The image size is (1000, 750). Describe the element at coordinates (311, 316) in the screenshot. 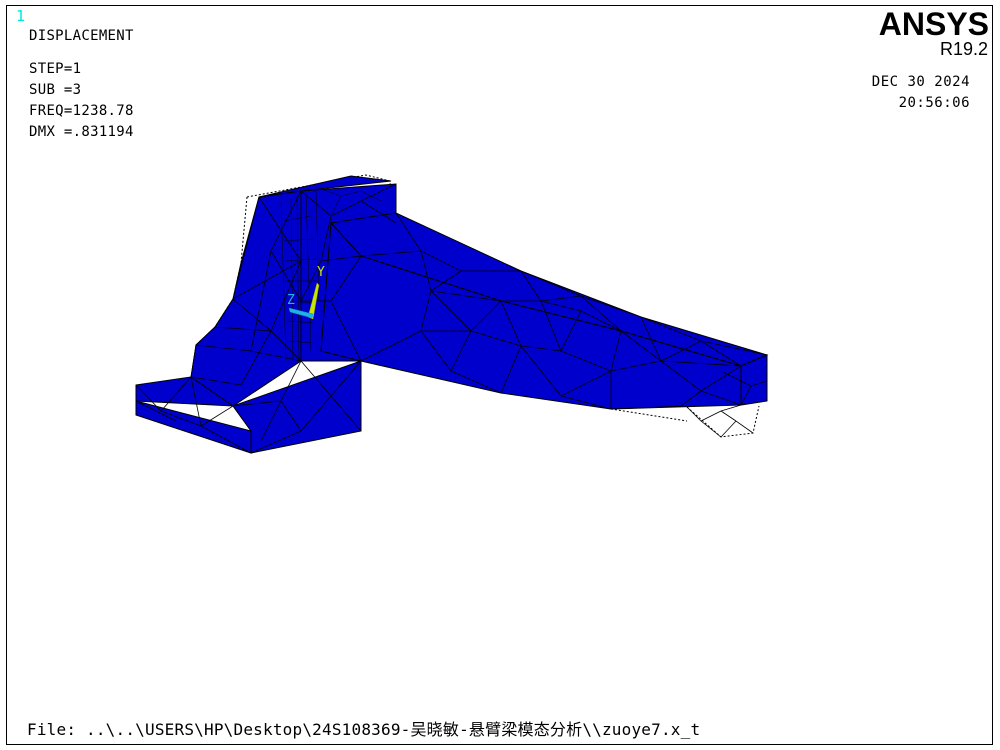

I see `triad-origin` at that location.